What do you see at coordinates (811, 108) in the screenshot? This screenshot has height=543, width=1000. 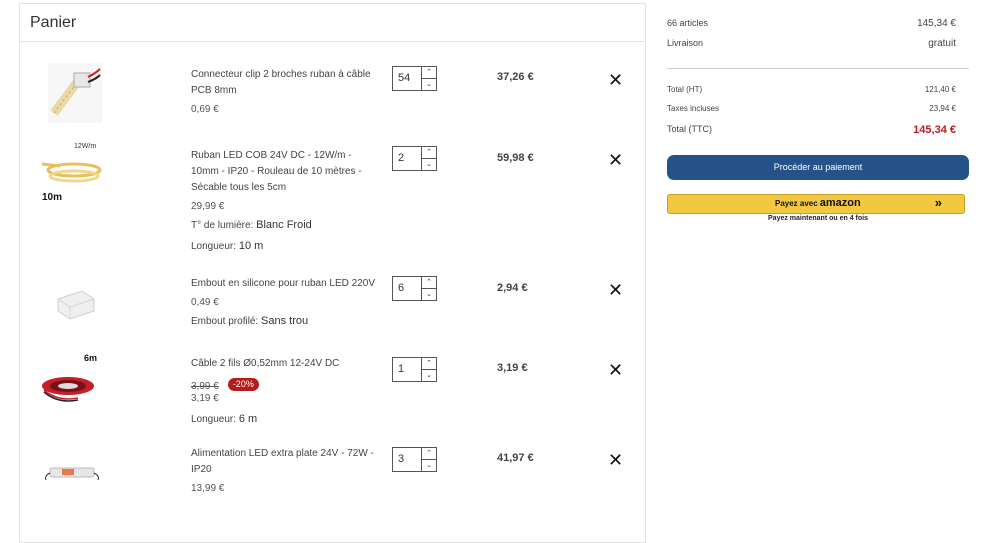 I see `summary-row-tax: Taxes incluses 23,94 €` at bounding box center [811, 108].